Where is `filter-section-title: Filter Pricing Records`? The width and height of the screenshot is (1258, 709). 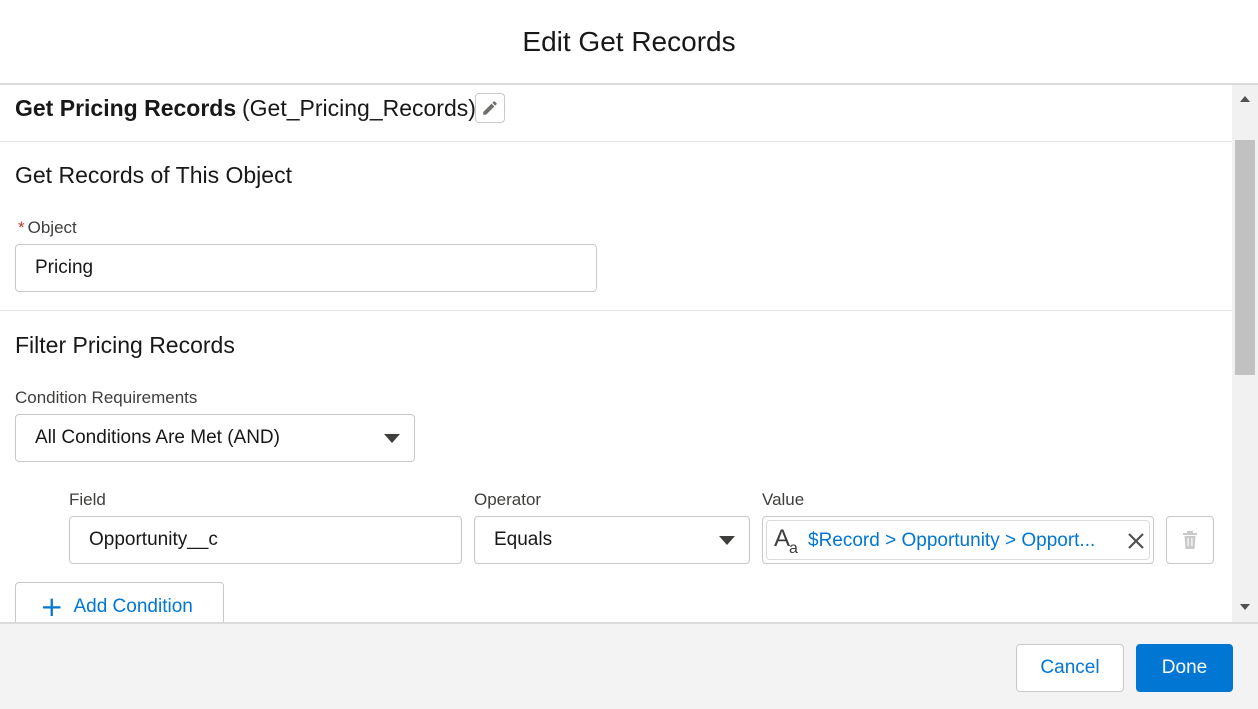 filter-section-title: Filter Pricing Records is located at coordinates (125, 345).